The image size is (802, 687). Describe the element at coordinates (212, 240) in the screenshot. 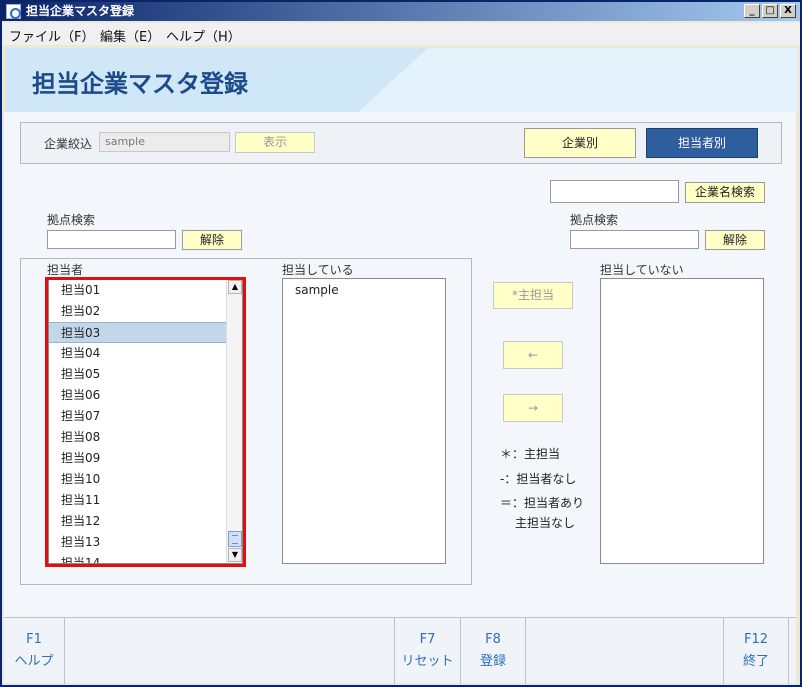

I see `left-clear-button: 解除` at that location.